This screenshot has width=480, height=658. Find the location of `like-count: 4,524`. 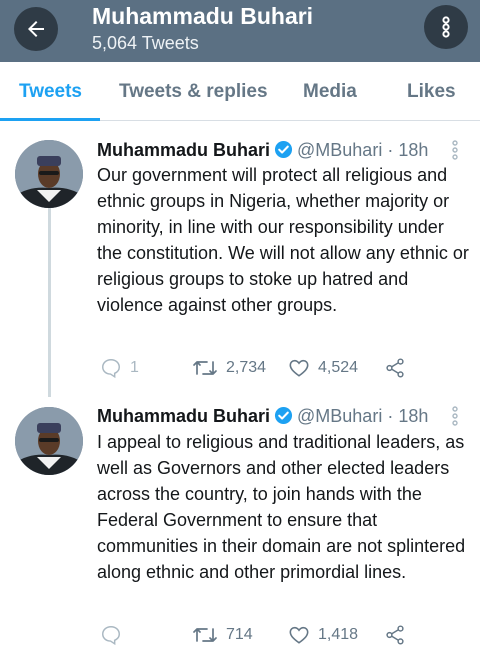

like-count: 4,524 is located at coordinates (338, 367).